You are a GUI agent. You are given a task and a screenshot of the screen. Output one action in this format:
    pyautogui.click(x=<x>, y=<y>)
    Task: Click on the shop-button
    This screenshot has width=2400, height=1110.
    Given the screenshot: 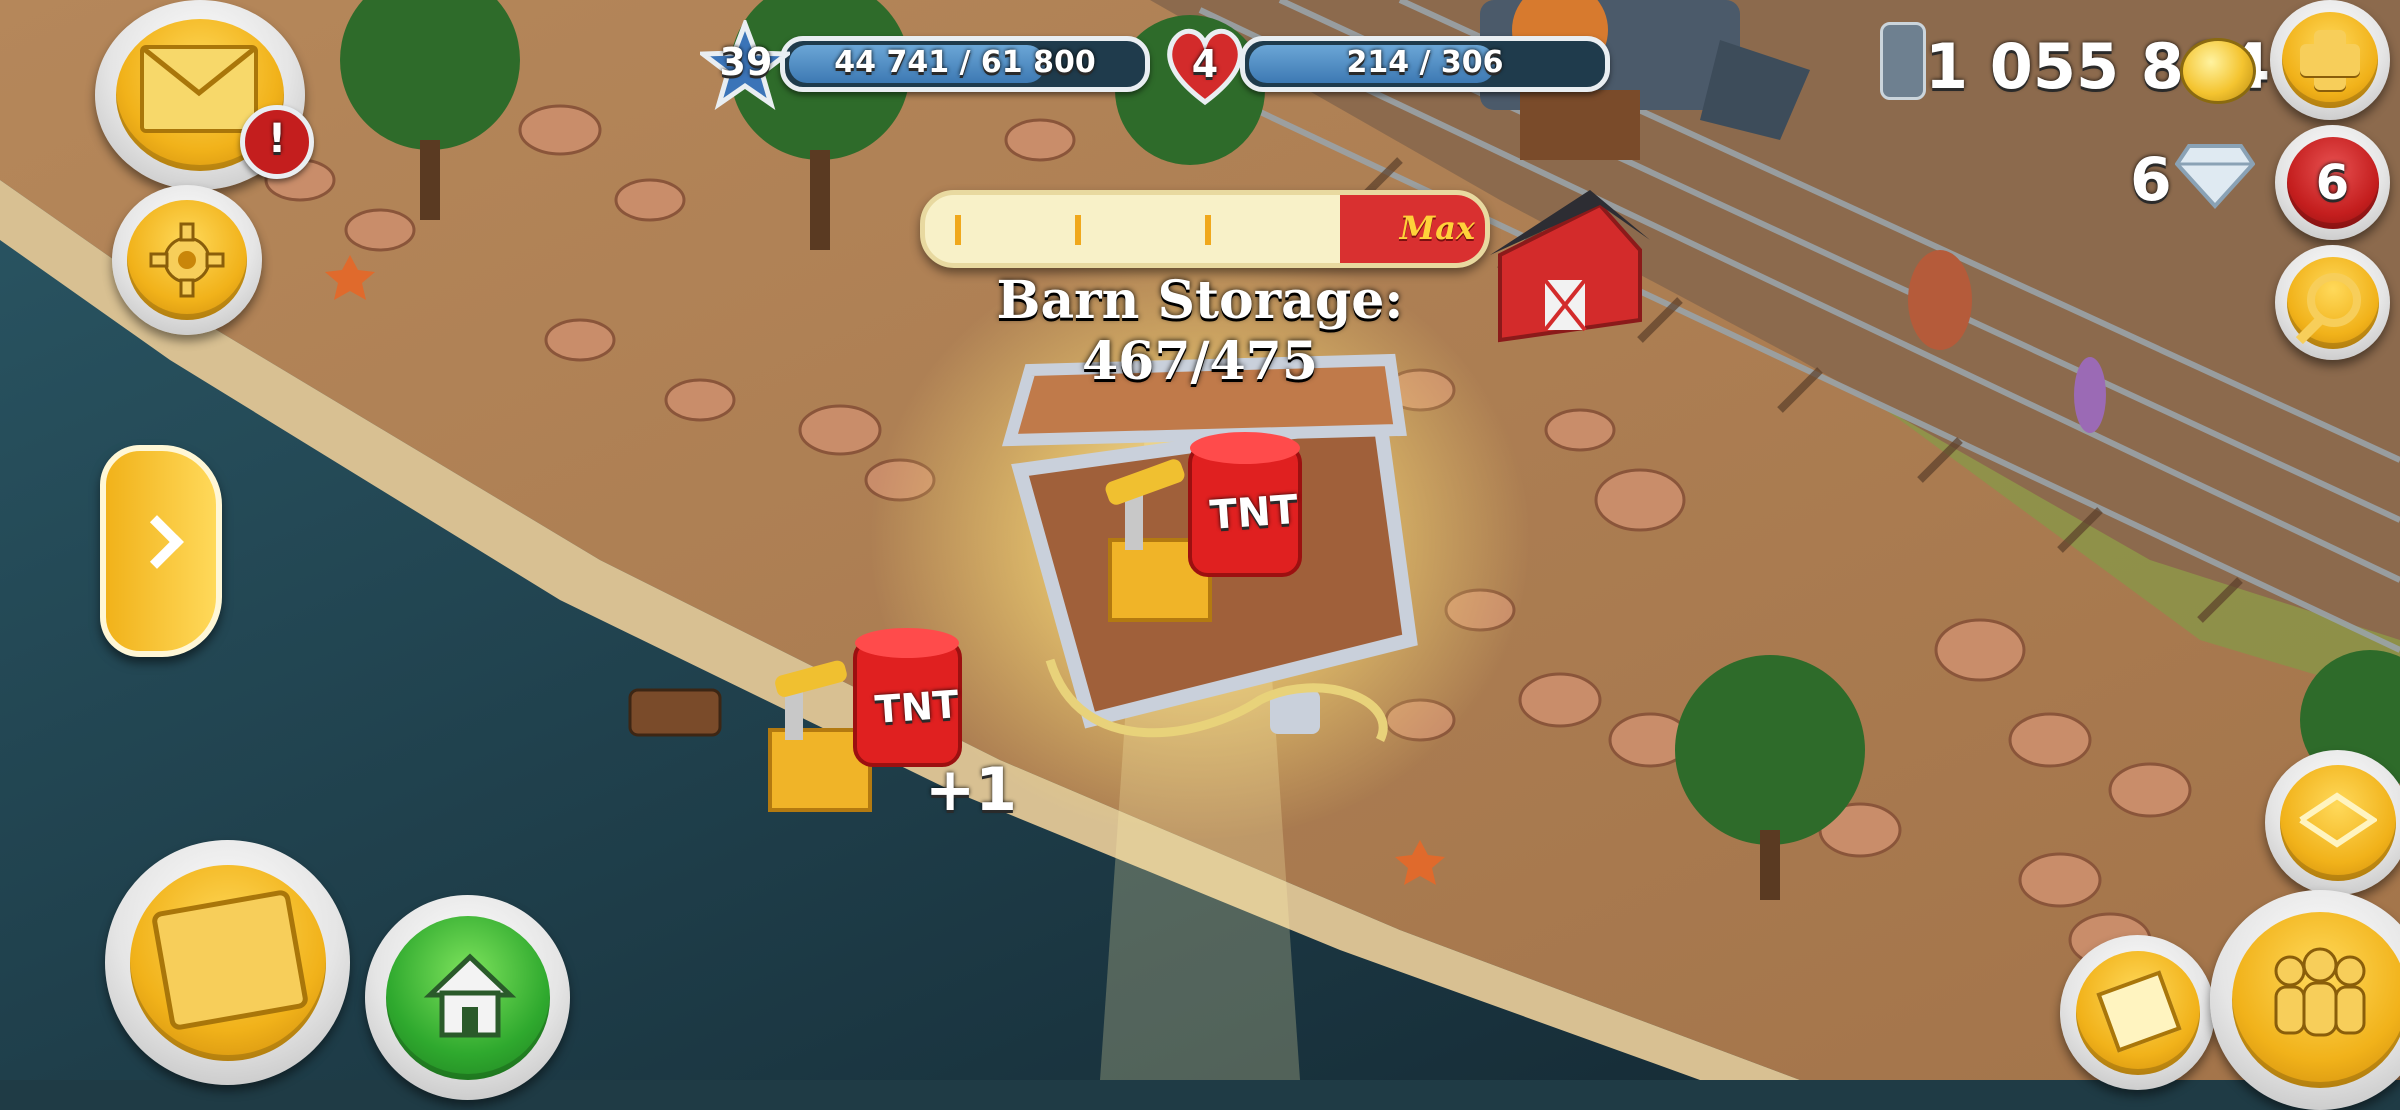 What is the action you would take?
    pyautogui.click(x=227, y=962)
    